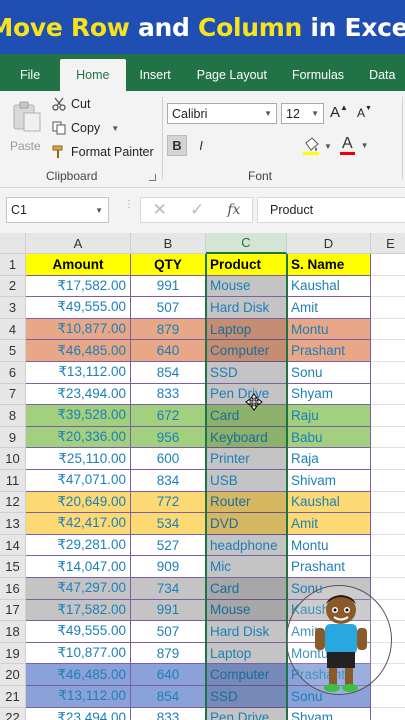 This screenshot has height=720, width=405. I want to click on qty-cell: 527, so click(168, 545).